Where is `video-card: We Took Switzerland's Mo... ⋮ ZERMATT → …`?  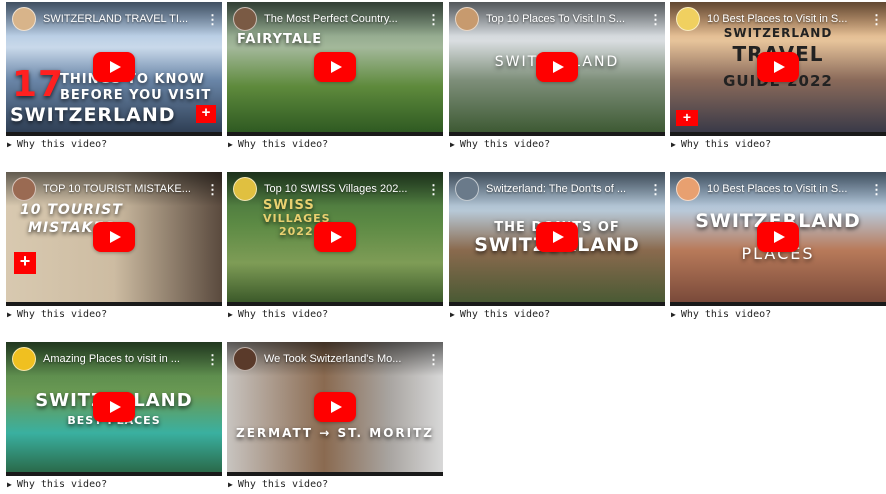 video-card: We Took Switzerland's Mo... ⋮ ZERMATT → … is located at coordinates (335, 416).